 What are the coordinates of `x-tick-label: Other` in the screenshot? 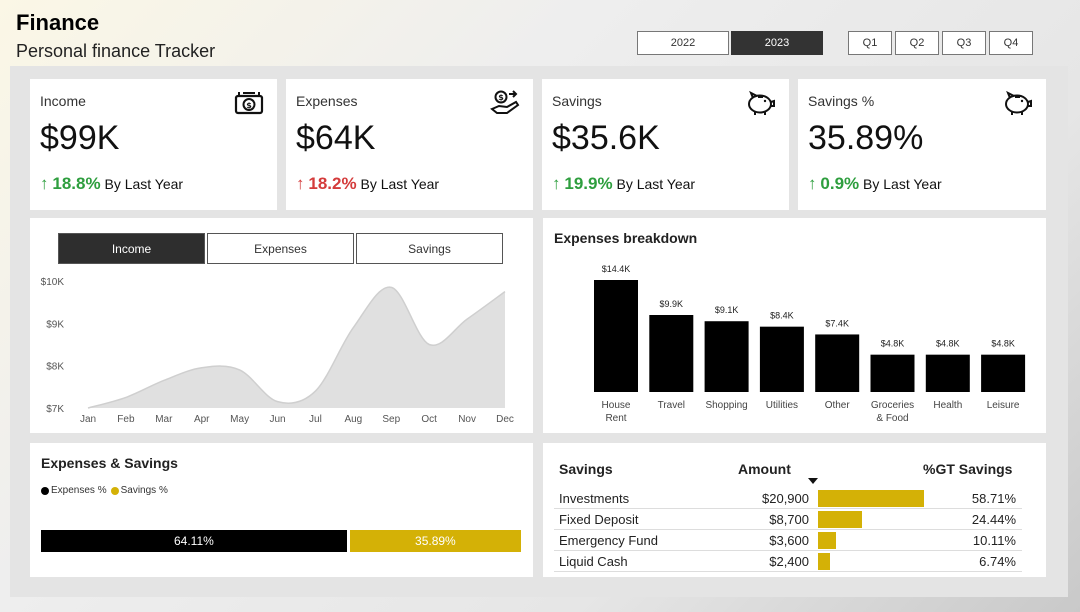 It's located at (838, 405).